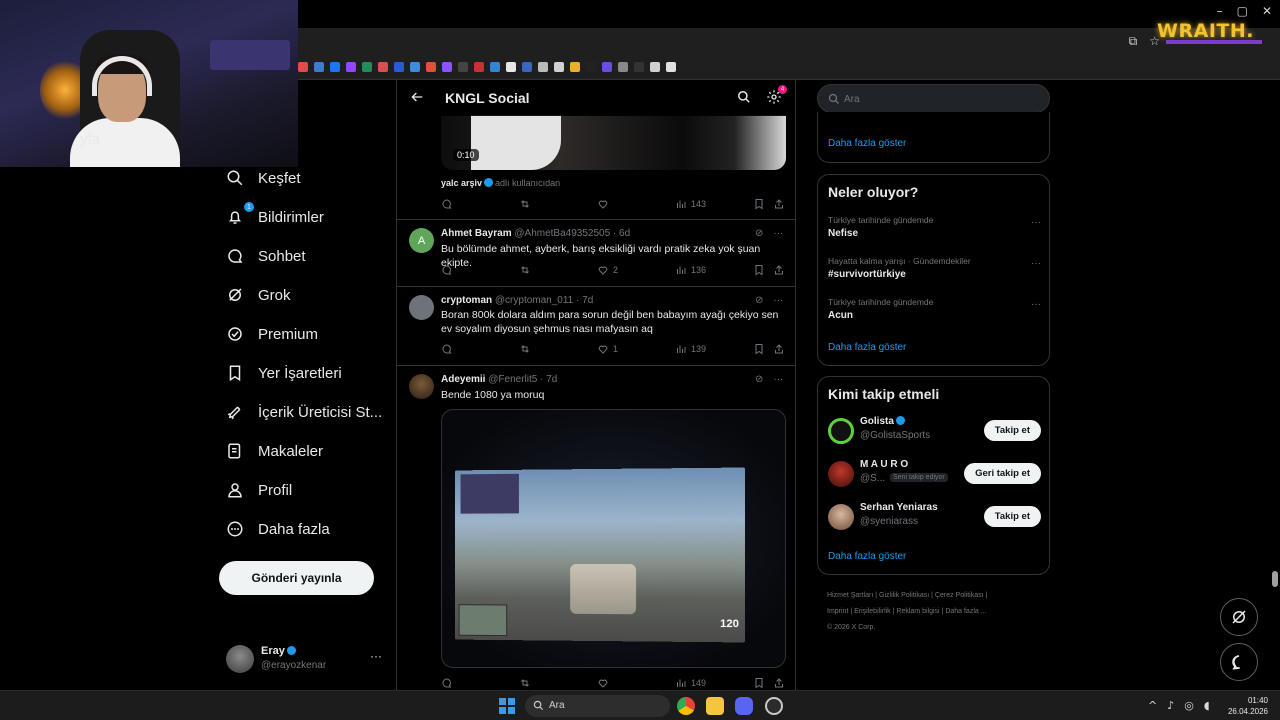 Image resolution: width=1280 pixels, height=720 pixels. I want to click on nav-home-label: yfa, so click(90, 139).